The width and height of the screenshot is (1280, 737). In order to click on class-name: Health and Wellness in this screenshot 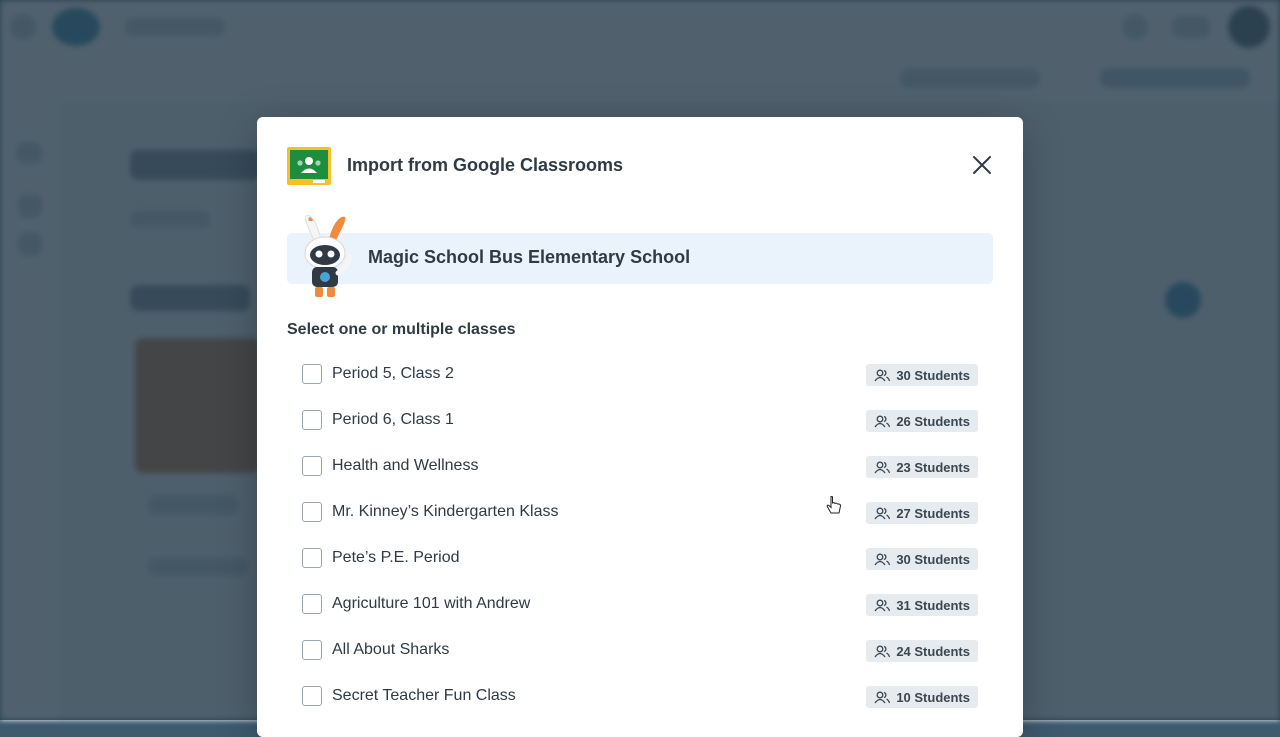, I will do `click(405, 465)`.